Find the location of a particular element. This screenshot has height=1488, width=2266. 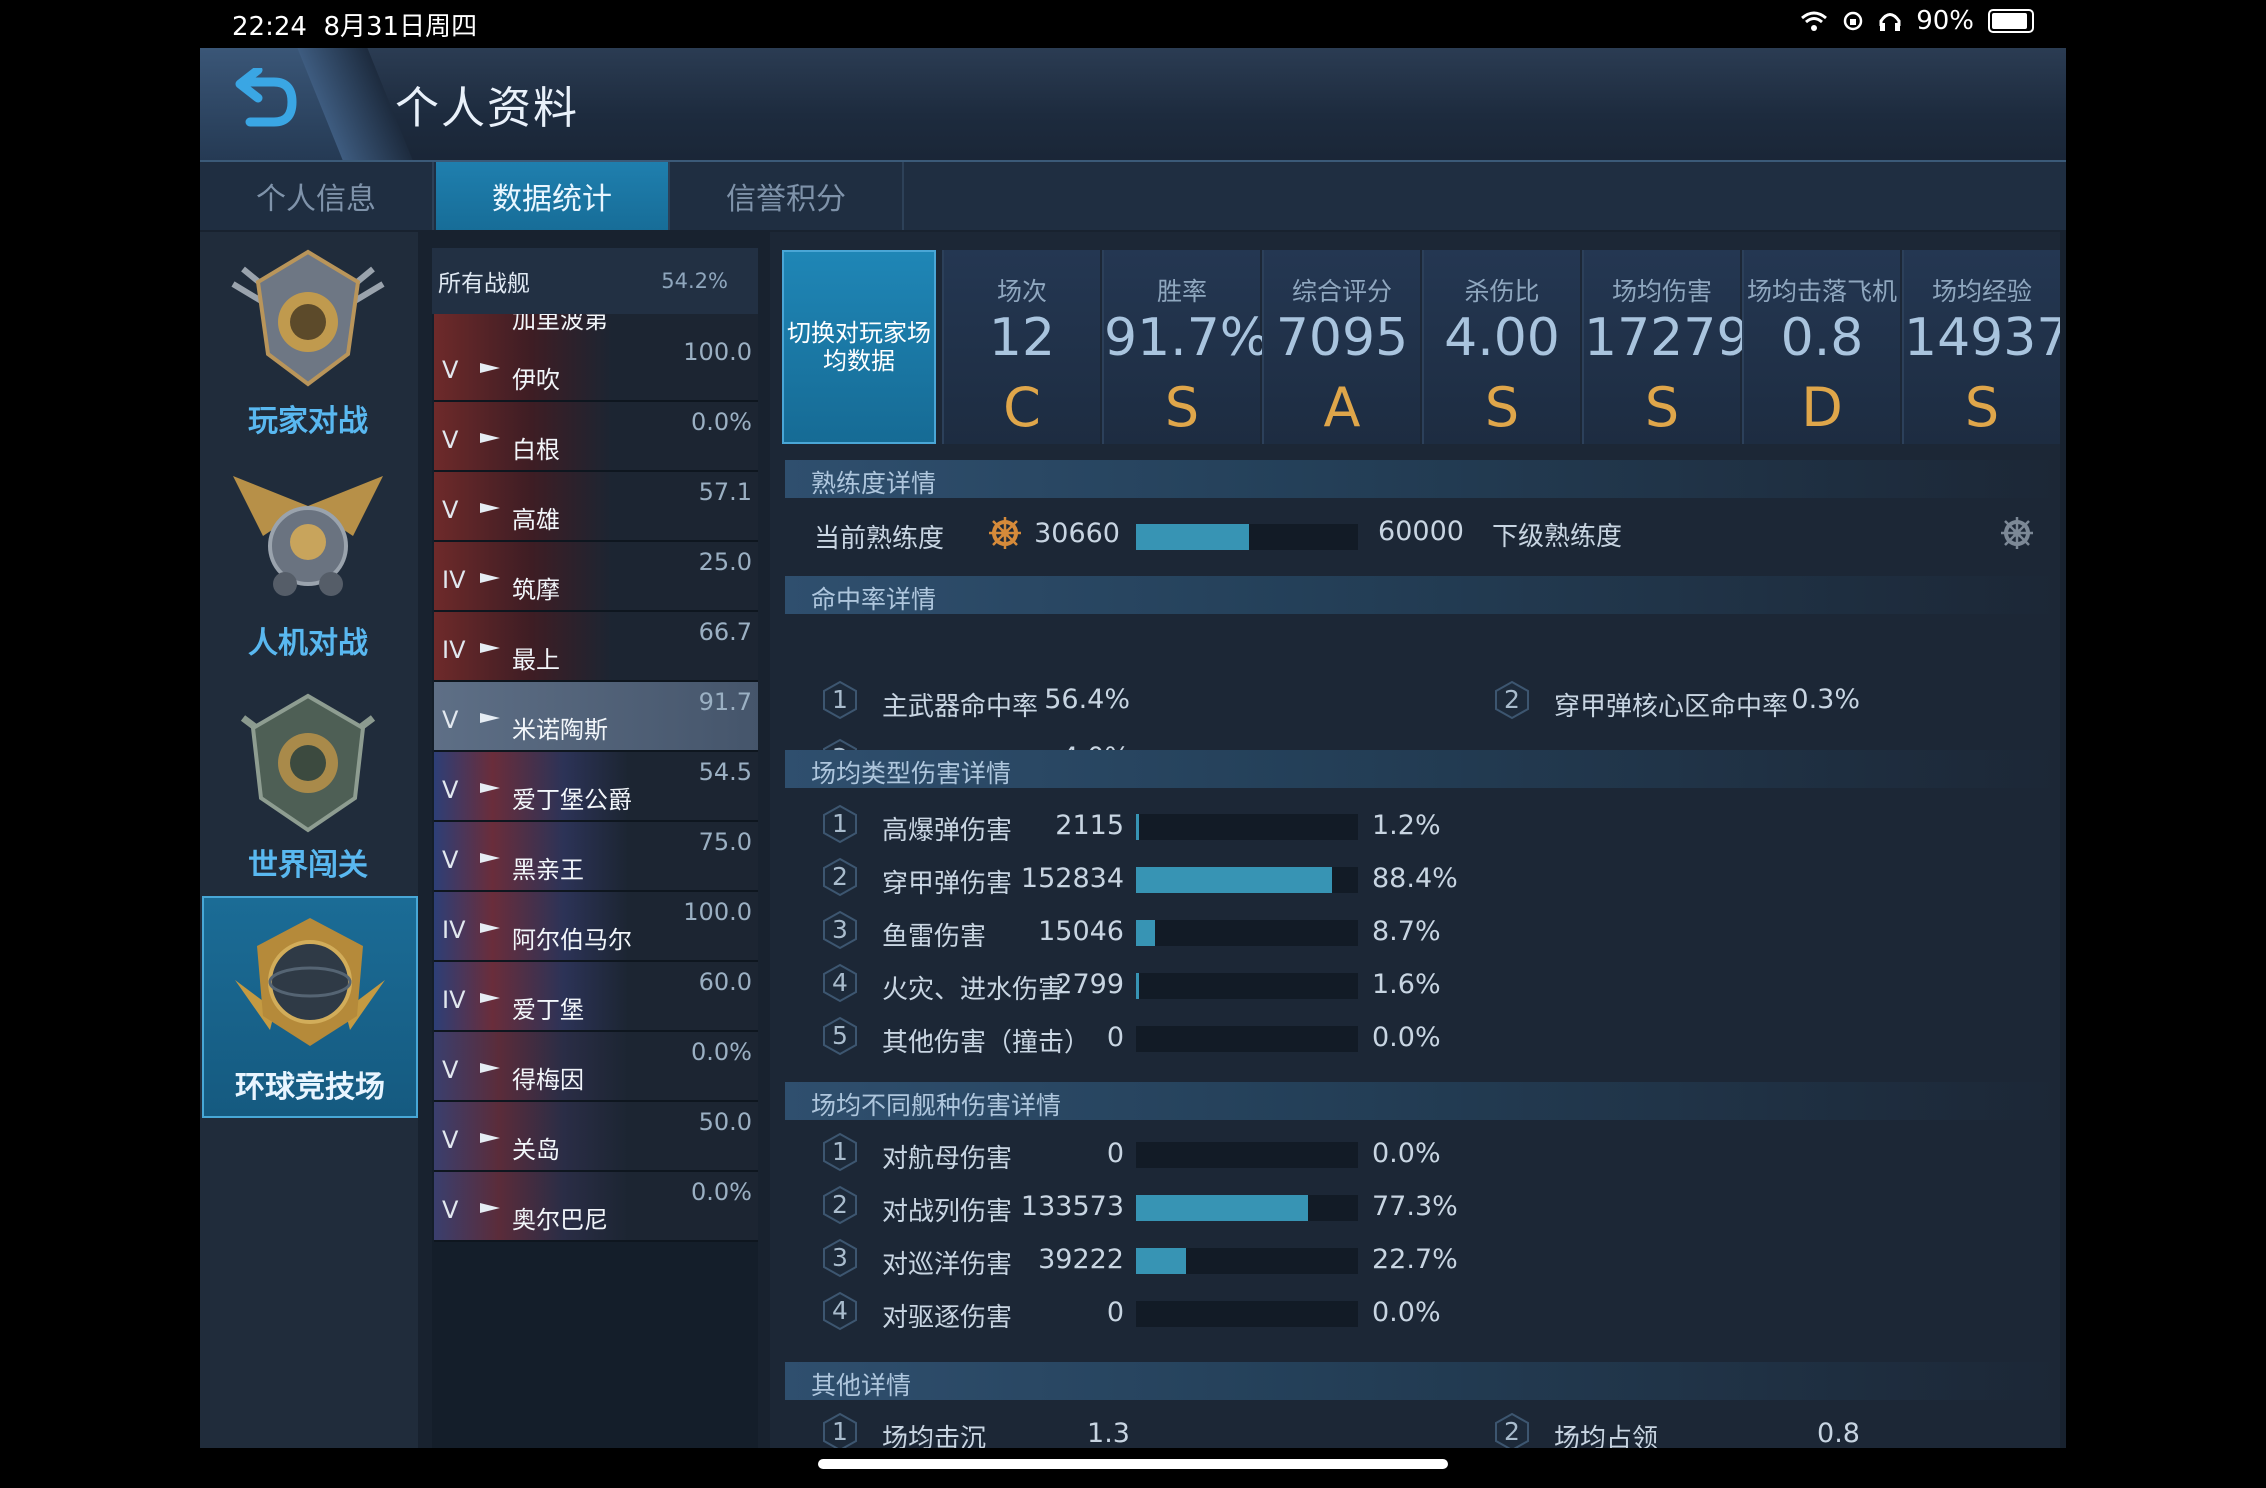

ship-row: V 奥尔巴尼 0.0% is located at coordinates (596, 1207).